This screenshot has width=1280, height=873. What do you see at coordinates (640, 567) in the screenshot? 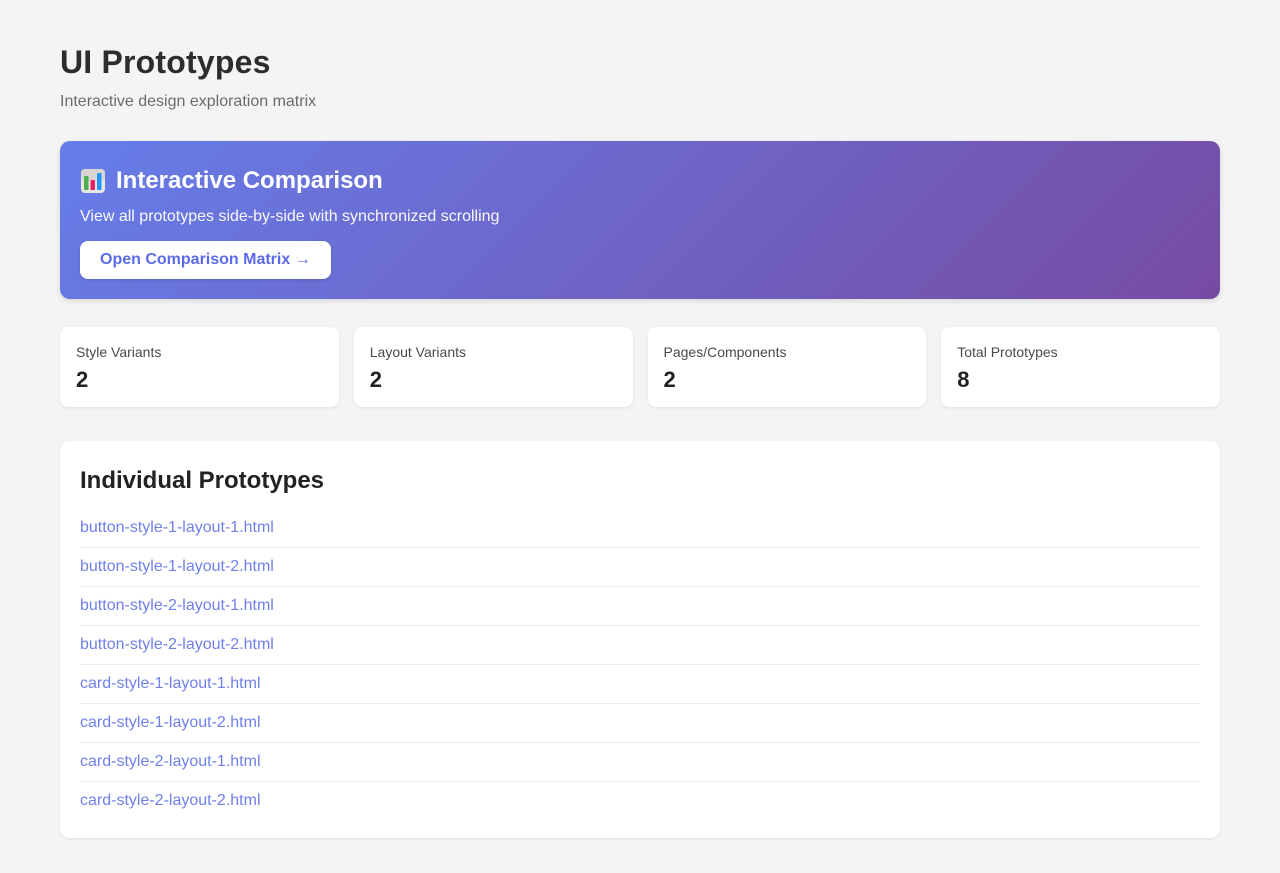
I see `list-item: button-style-1-layout-2.html` at bounding box center [640, 567].